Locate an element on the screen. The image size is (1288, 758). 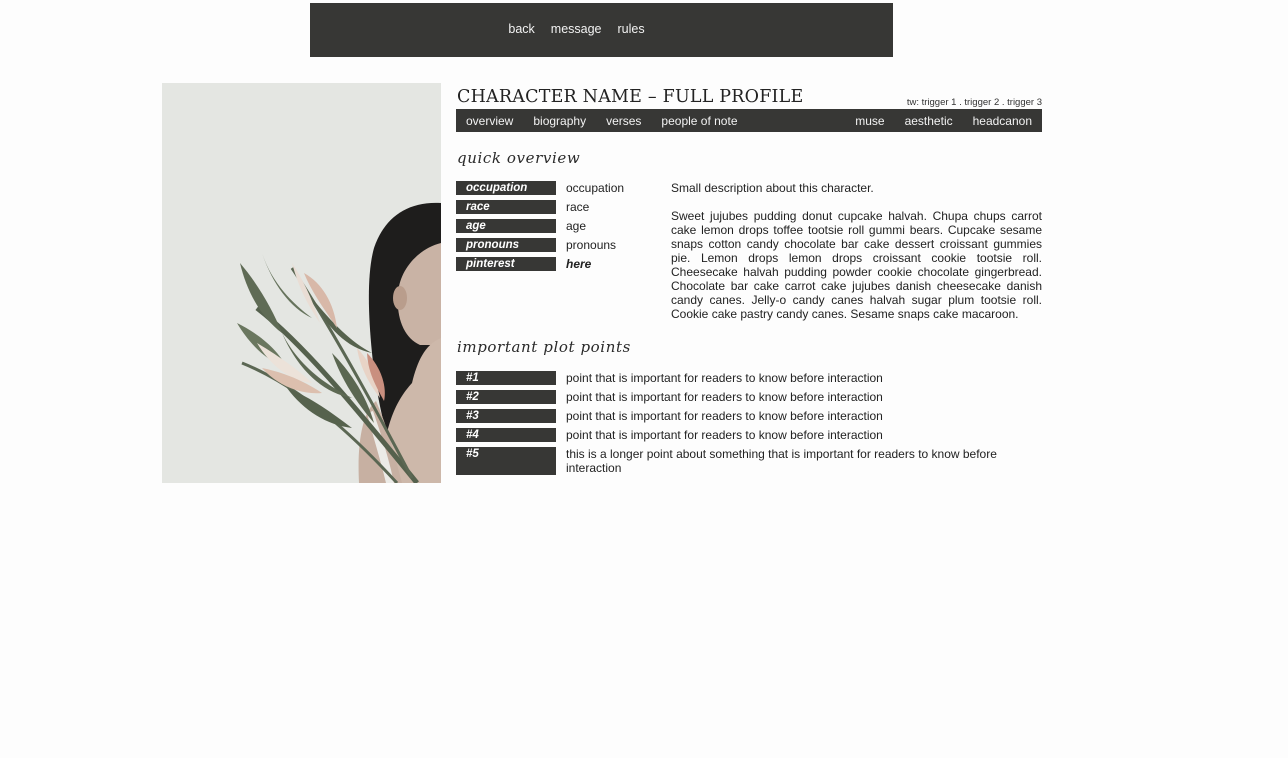
fact-value: occupation is located at coordinates (595, 188).